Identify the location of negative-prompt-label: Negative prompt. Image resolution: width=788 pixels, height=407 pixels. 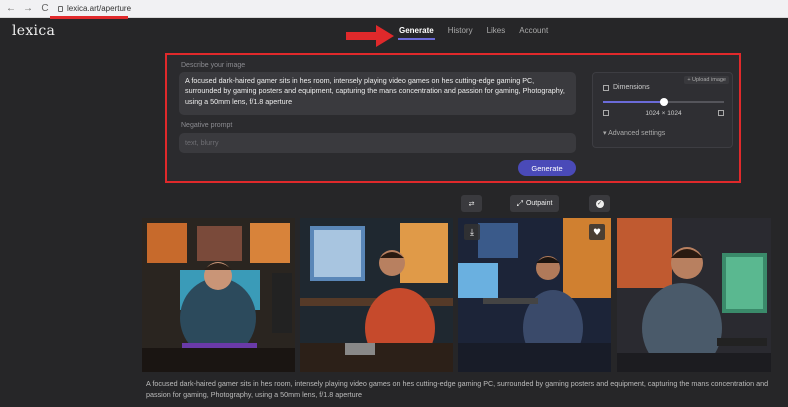
(207, 125).